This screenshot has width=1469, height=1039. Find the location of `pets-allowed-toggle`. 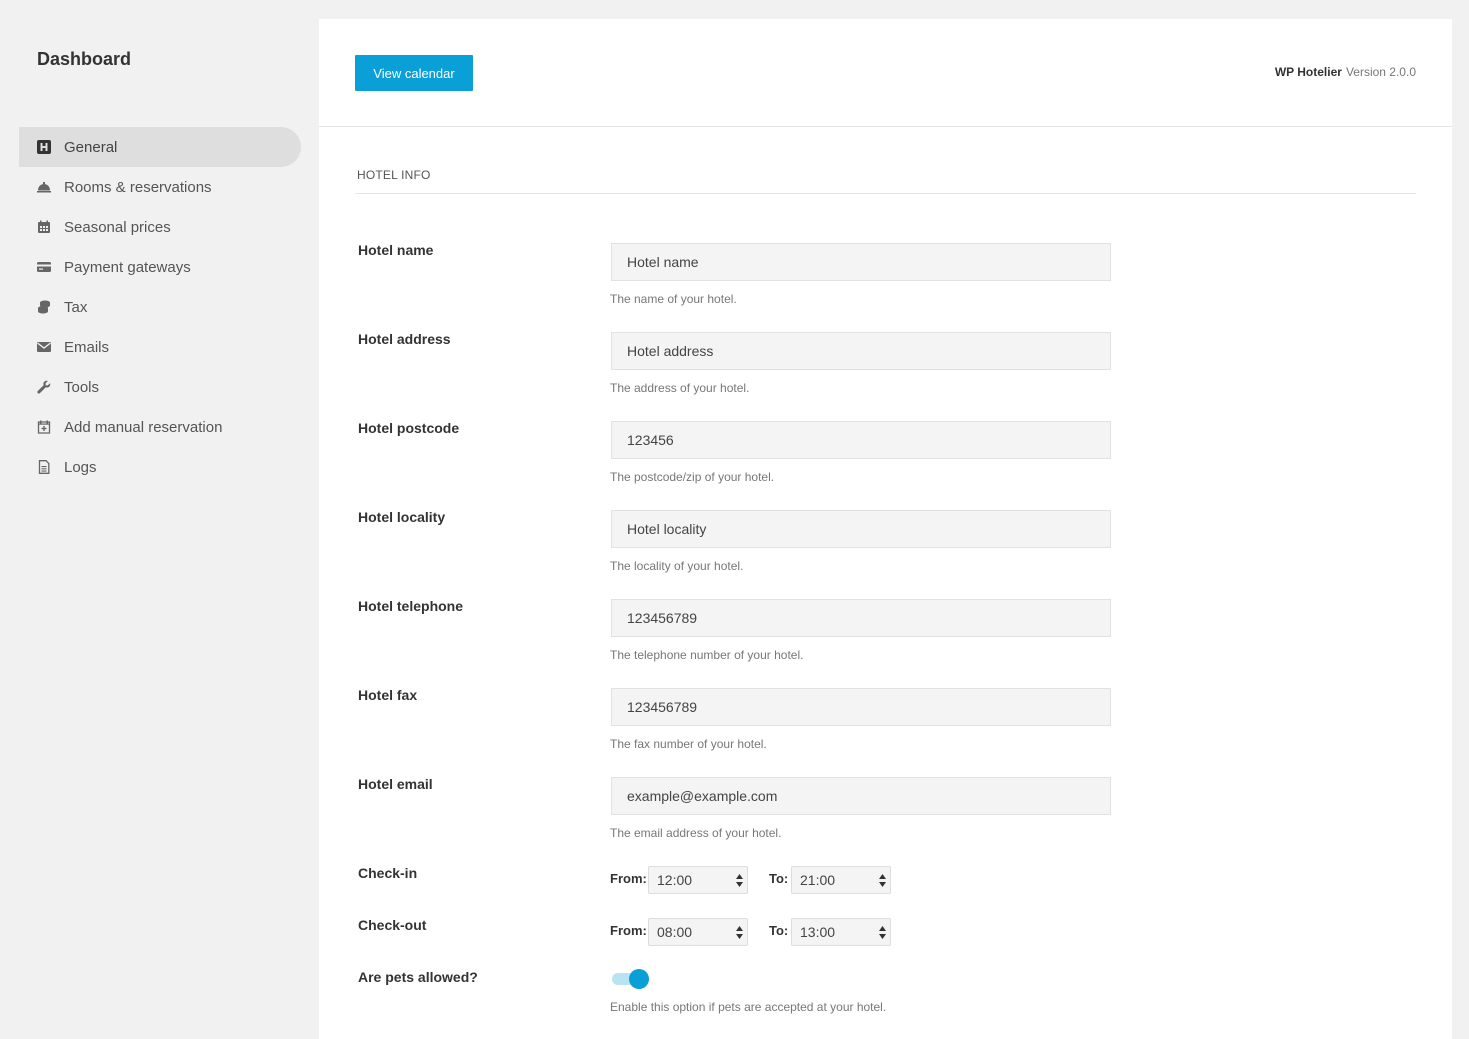

pets-allowed-toggle is located at coordinates (632, 979).